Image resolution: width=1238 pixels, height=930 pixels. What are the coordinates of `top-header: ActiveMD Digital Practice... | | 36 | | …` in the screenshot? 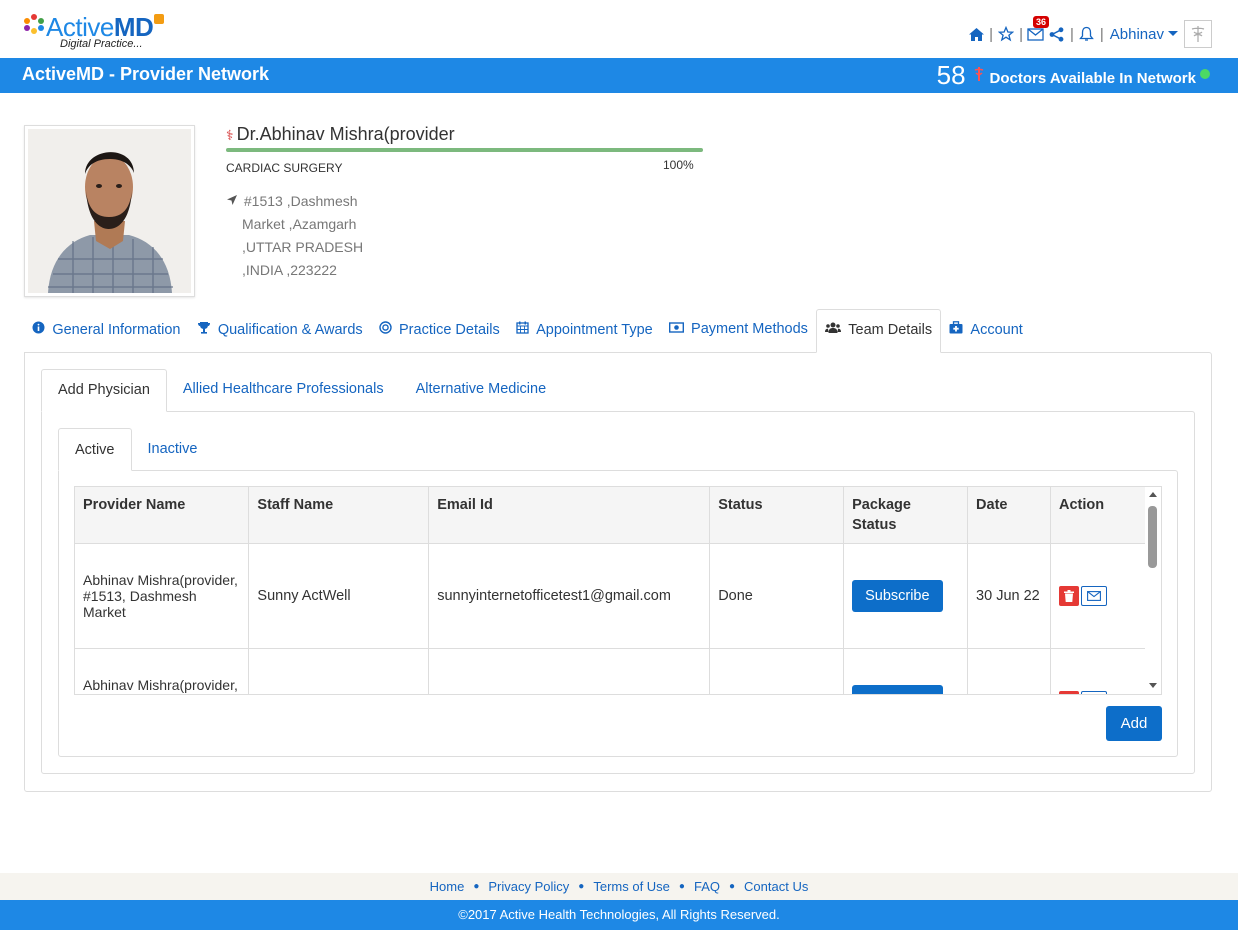 It's located at (619, 29).